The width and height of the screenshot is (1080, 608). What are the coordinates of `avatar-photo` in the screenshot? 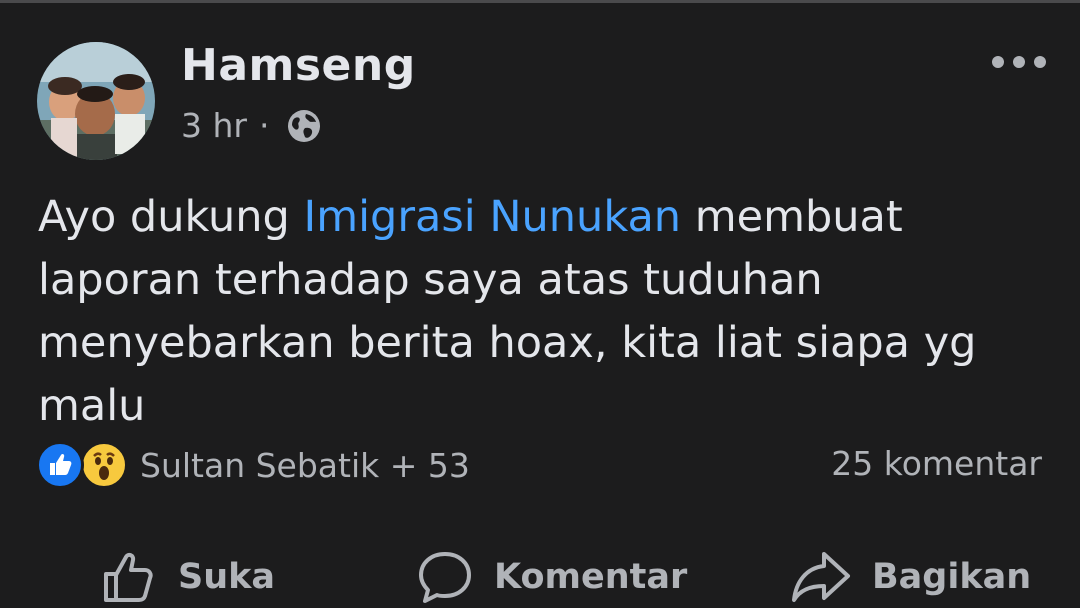 It's located at (96, 101).